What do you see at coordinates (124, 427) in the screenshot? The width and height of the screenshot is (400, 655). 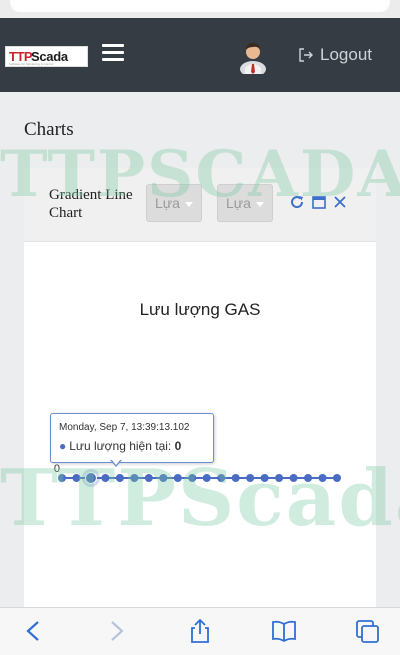 I see `tooltip-time: Monday, Sep 7, 13:39:13.102` at bounding box center [124, 427].